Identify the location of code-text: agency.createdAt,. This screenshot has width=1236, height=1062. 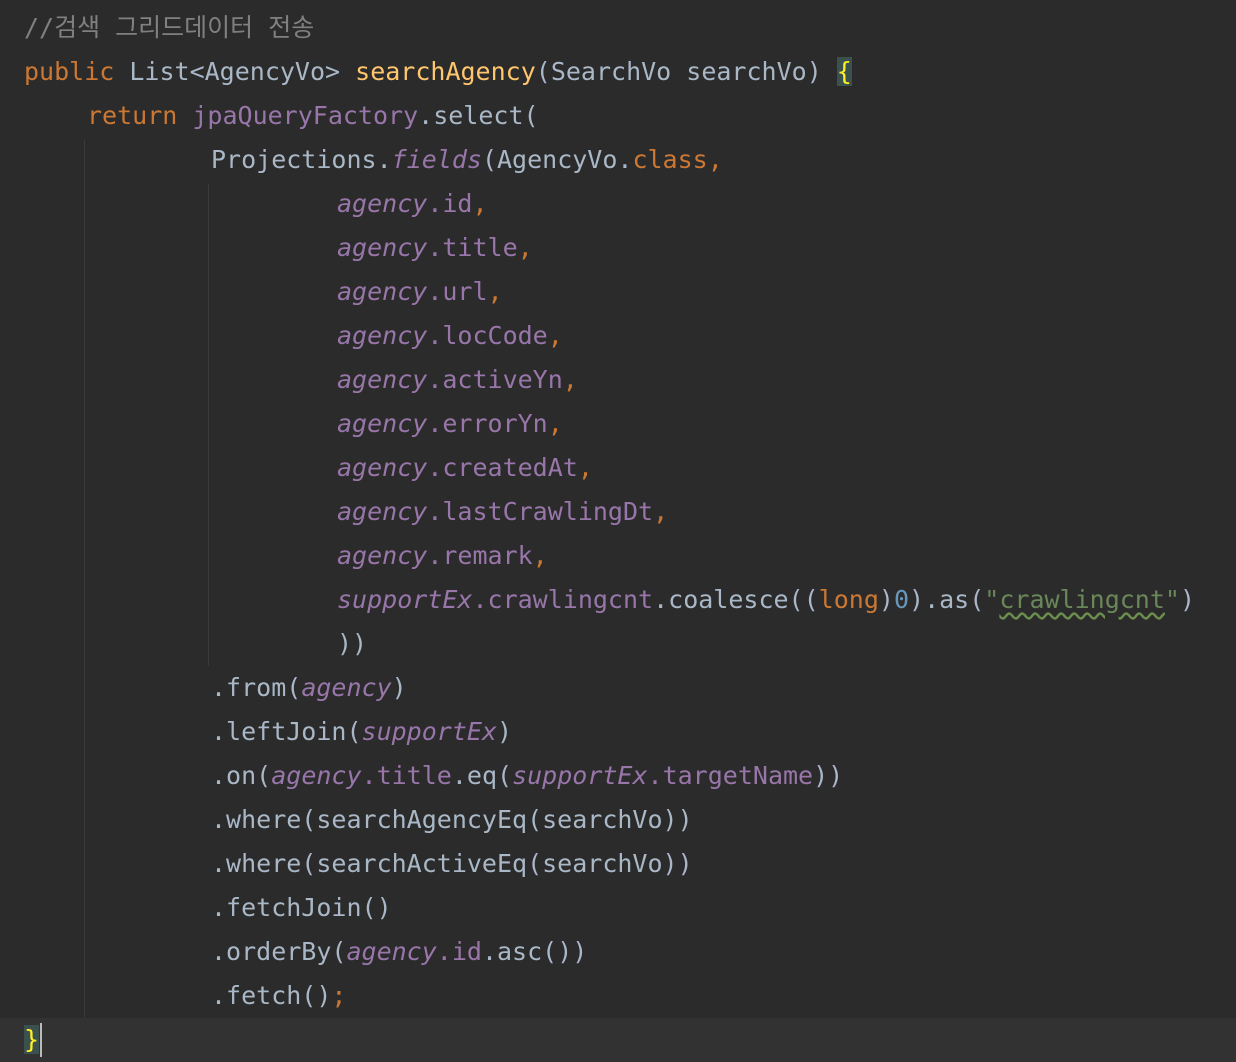
(465, 468).